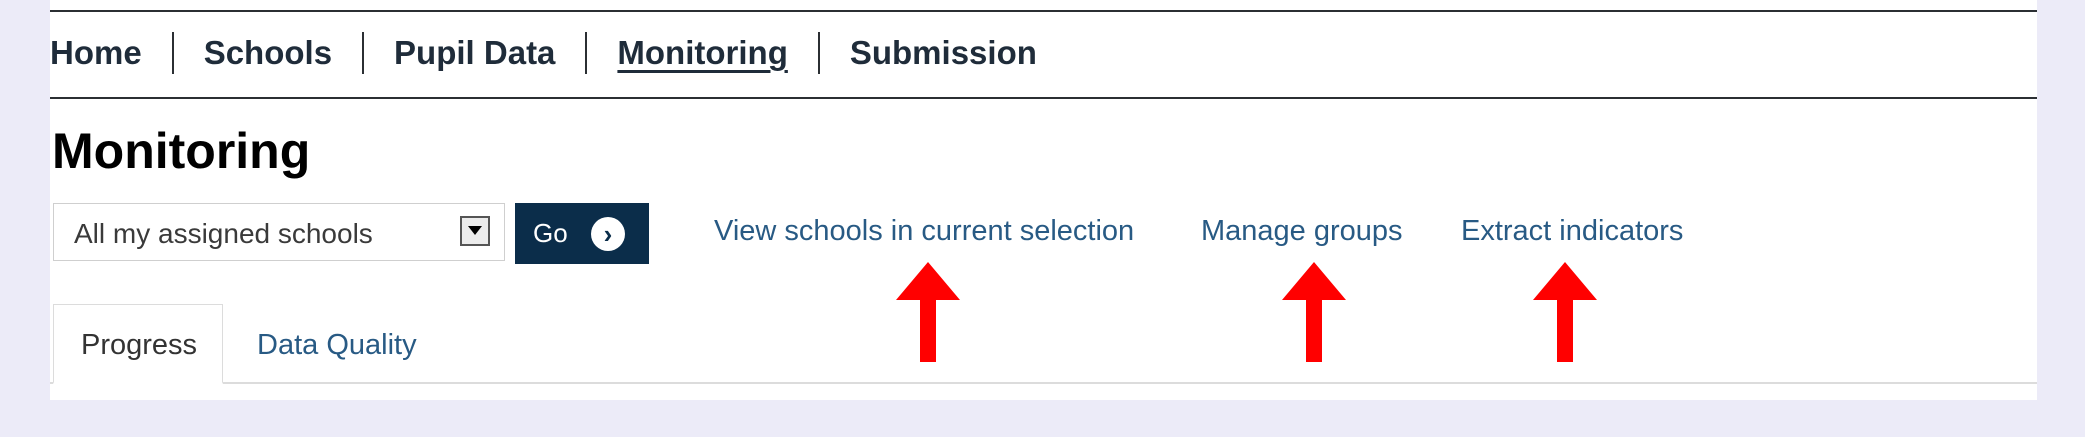 The image size is (2085, 437). I want to click on view-schools-link: View schools in current selection, so click(924, 231).